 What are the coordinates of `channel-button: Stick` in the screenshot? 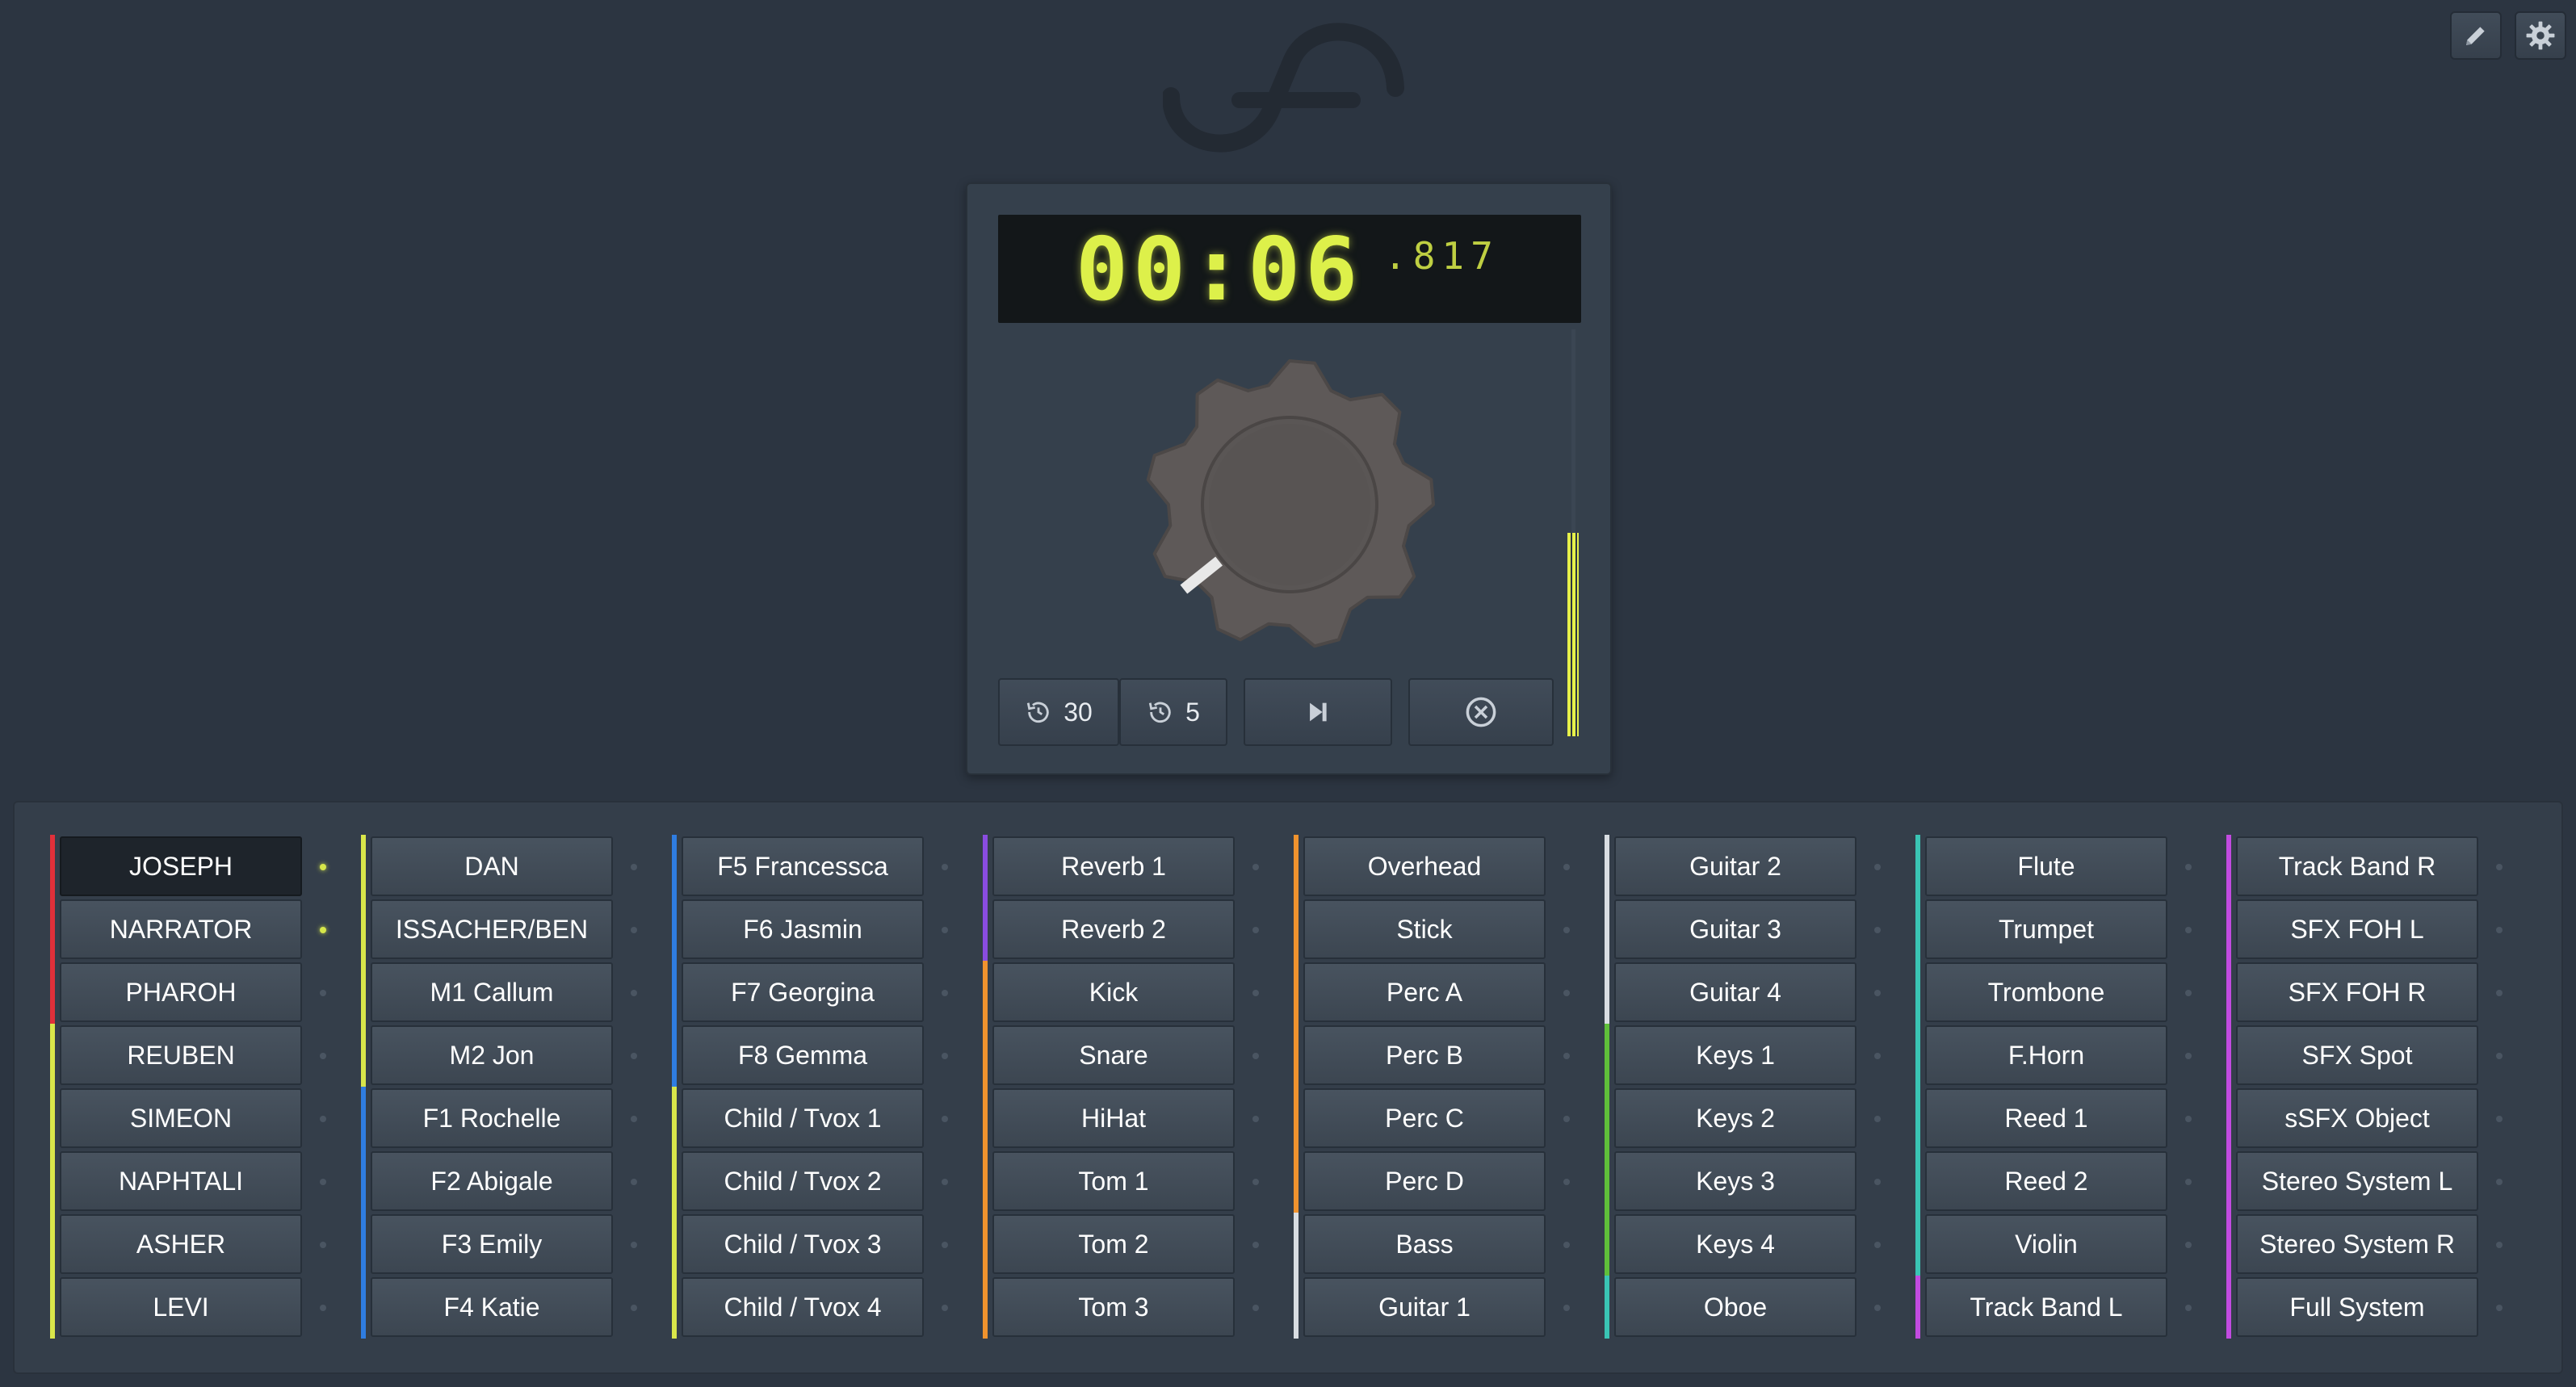 It's located at (1424, 929).